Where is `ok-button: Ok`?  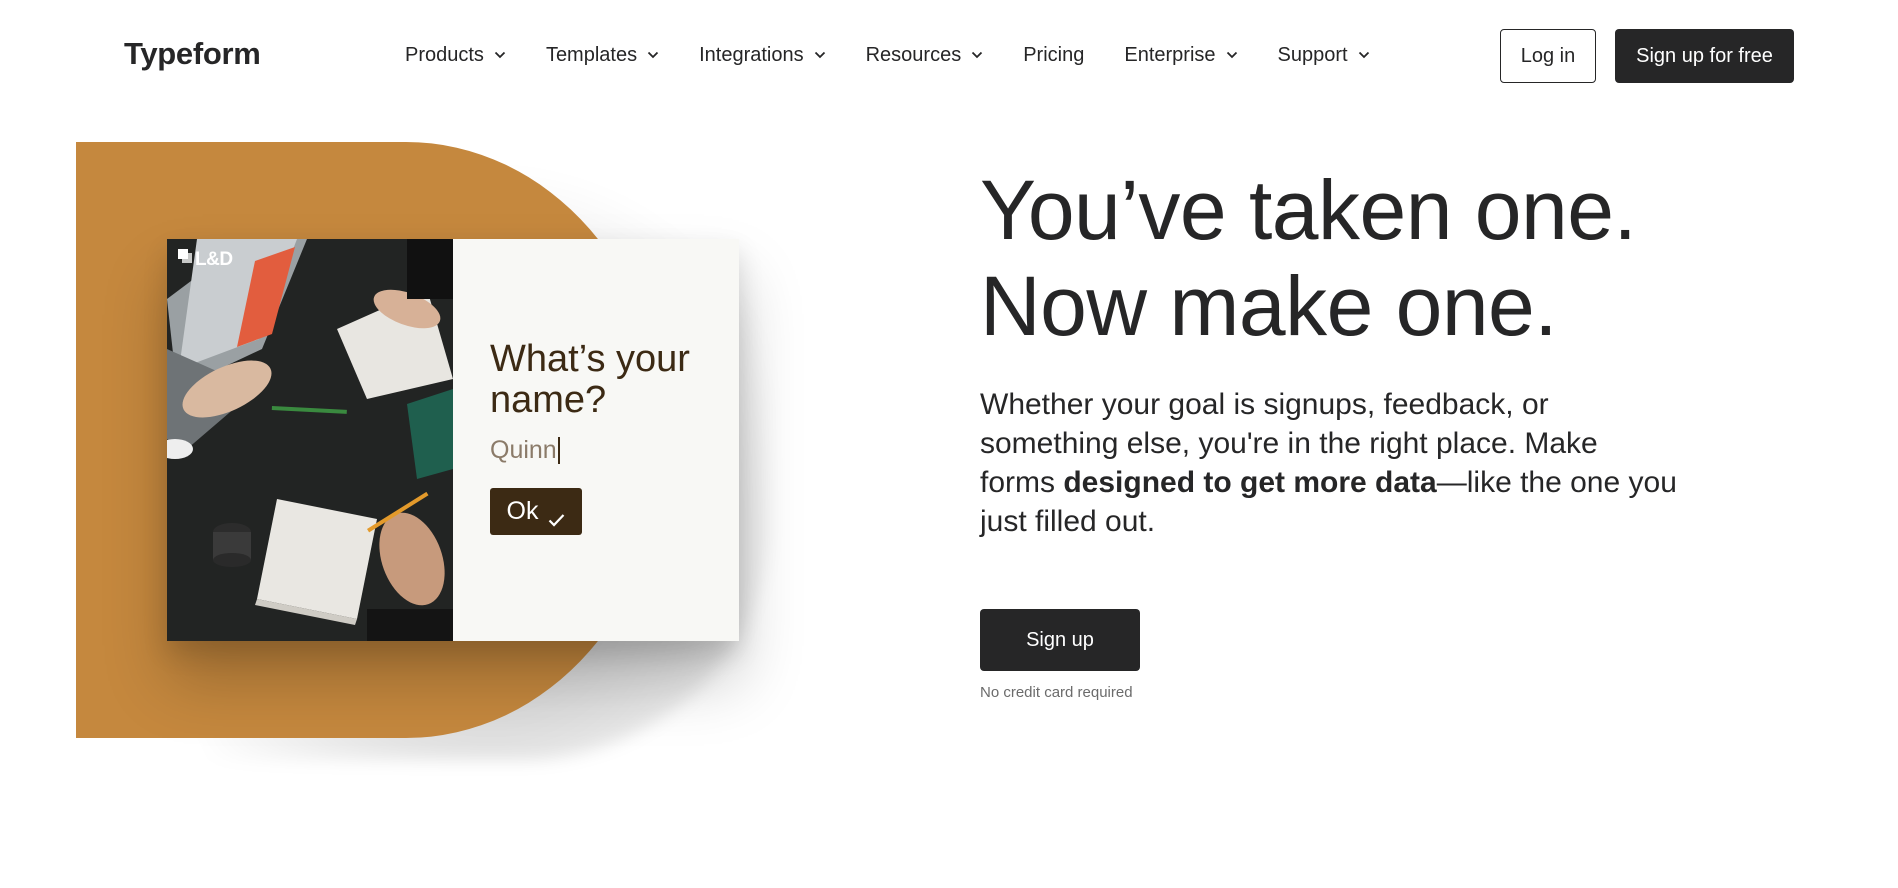 ok-button: Ok is located at coordinates (536, 511).